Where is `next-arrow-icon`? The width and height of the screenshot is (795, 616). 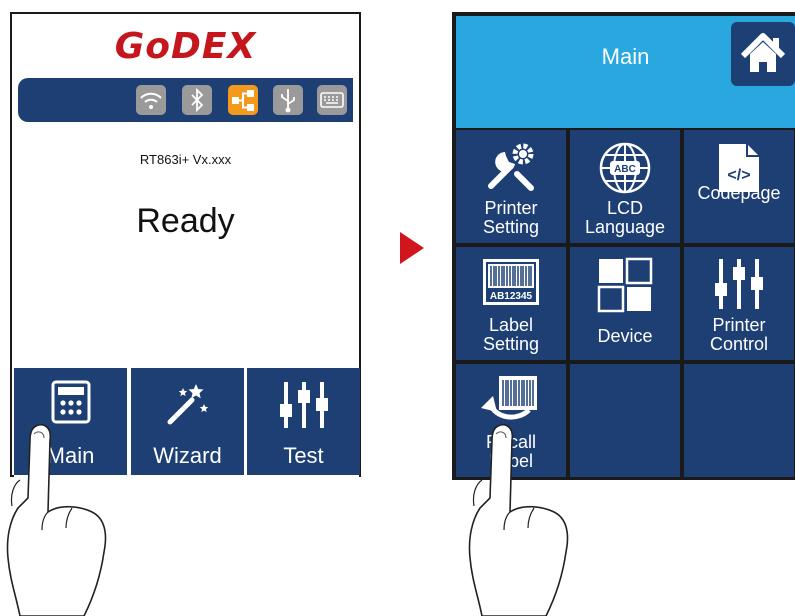
next-arrow-icon is located at coordinates (412, 248).